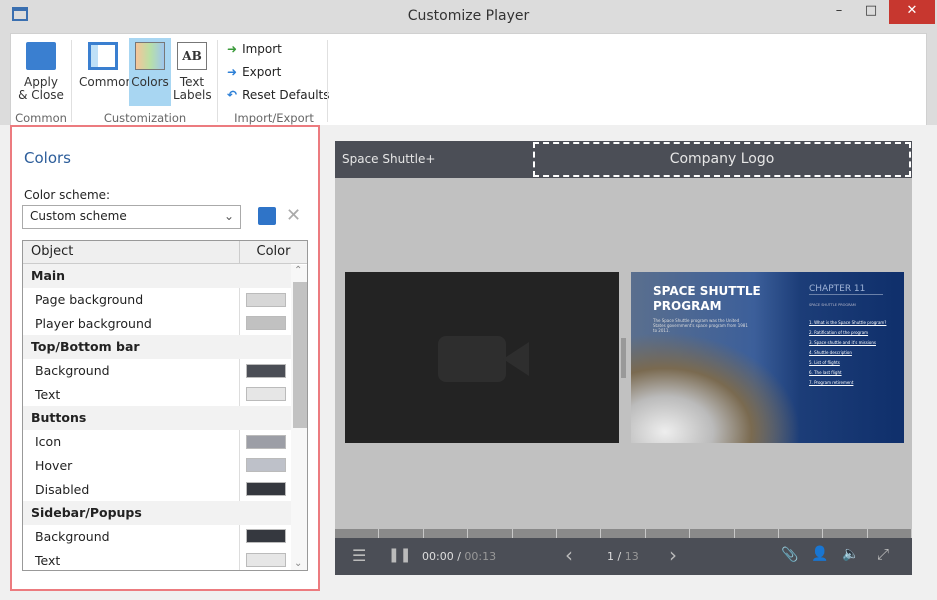 The image size is (937, 600). I want to click on close-button: ✕, so click(912, 12).